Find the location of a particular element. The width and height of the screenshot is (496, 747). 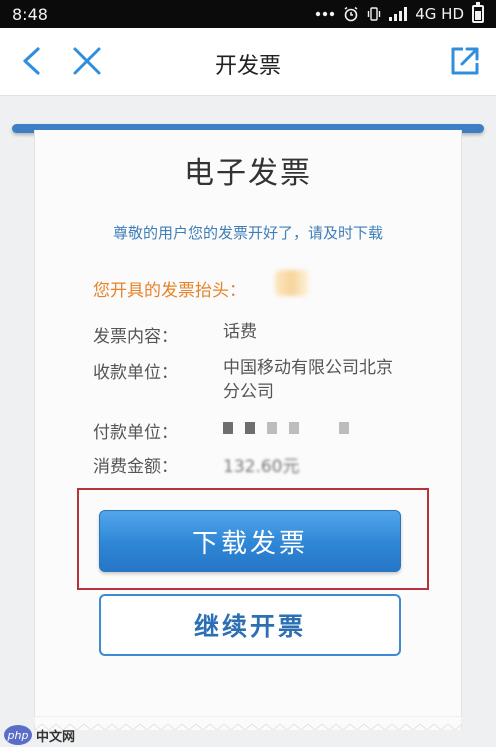

payee-value-line2: 分公司 is located at coordinates (248, 392).